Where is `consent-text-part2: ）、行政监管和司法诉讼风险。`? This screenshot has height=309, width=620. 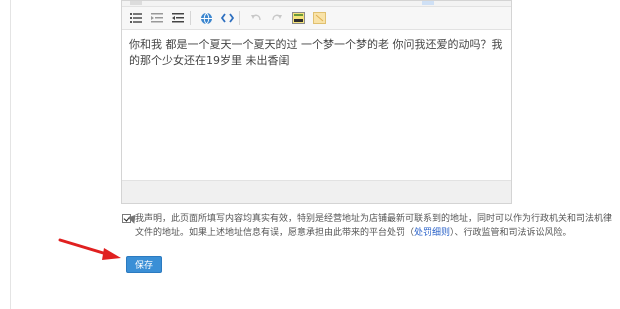
consent-text-part2: ）、行政监管和司法诉讼风险。 is located at coordinates (511, 233).